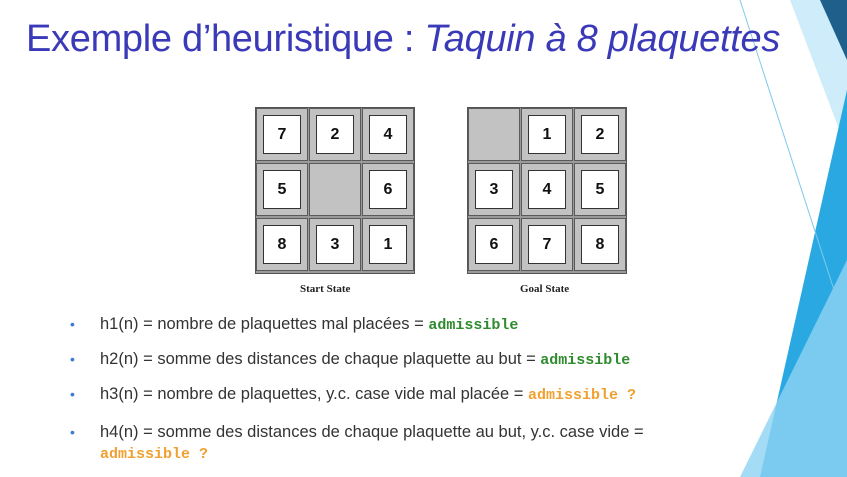 Image resolution: width=847 pixels, height=477 pixels. I want to click on title-italic: Taquin à 8 plaquettes, so click(602, 39).